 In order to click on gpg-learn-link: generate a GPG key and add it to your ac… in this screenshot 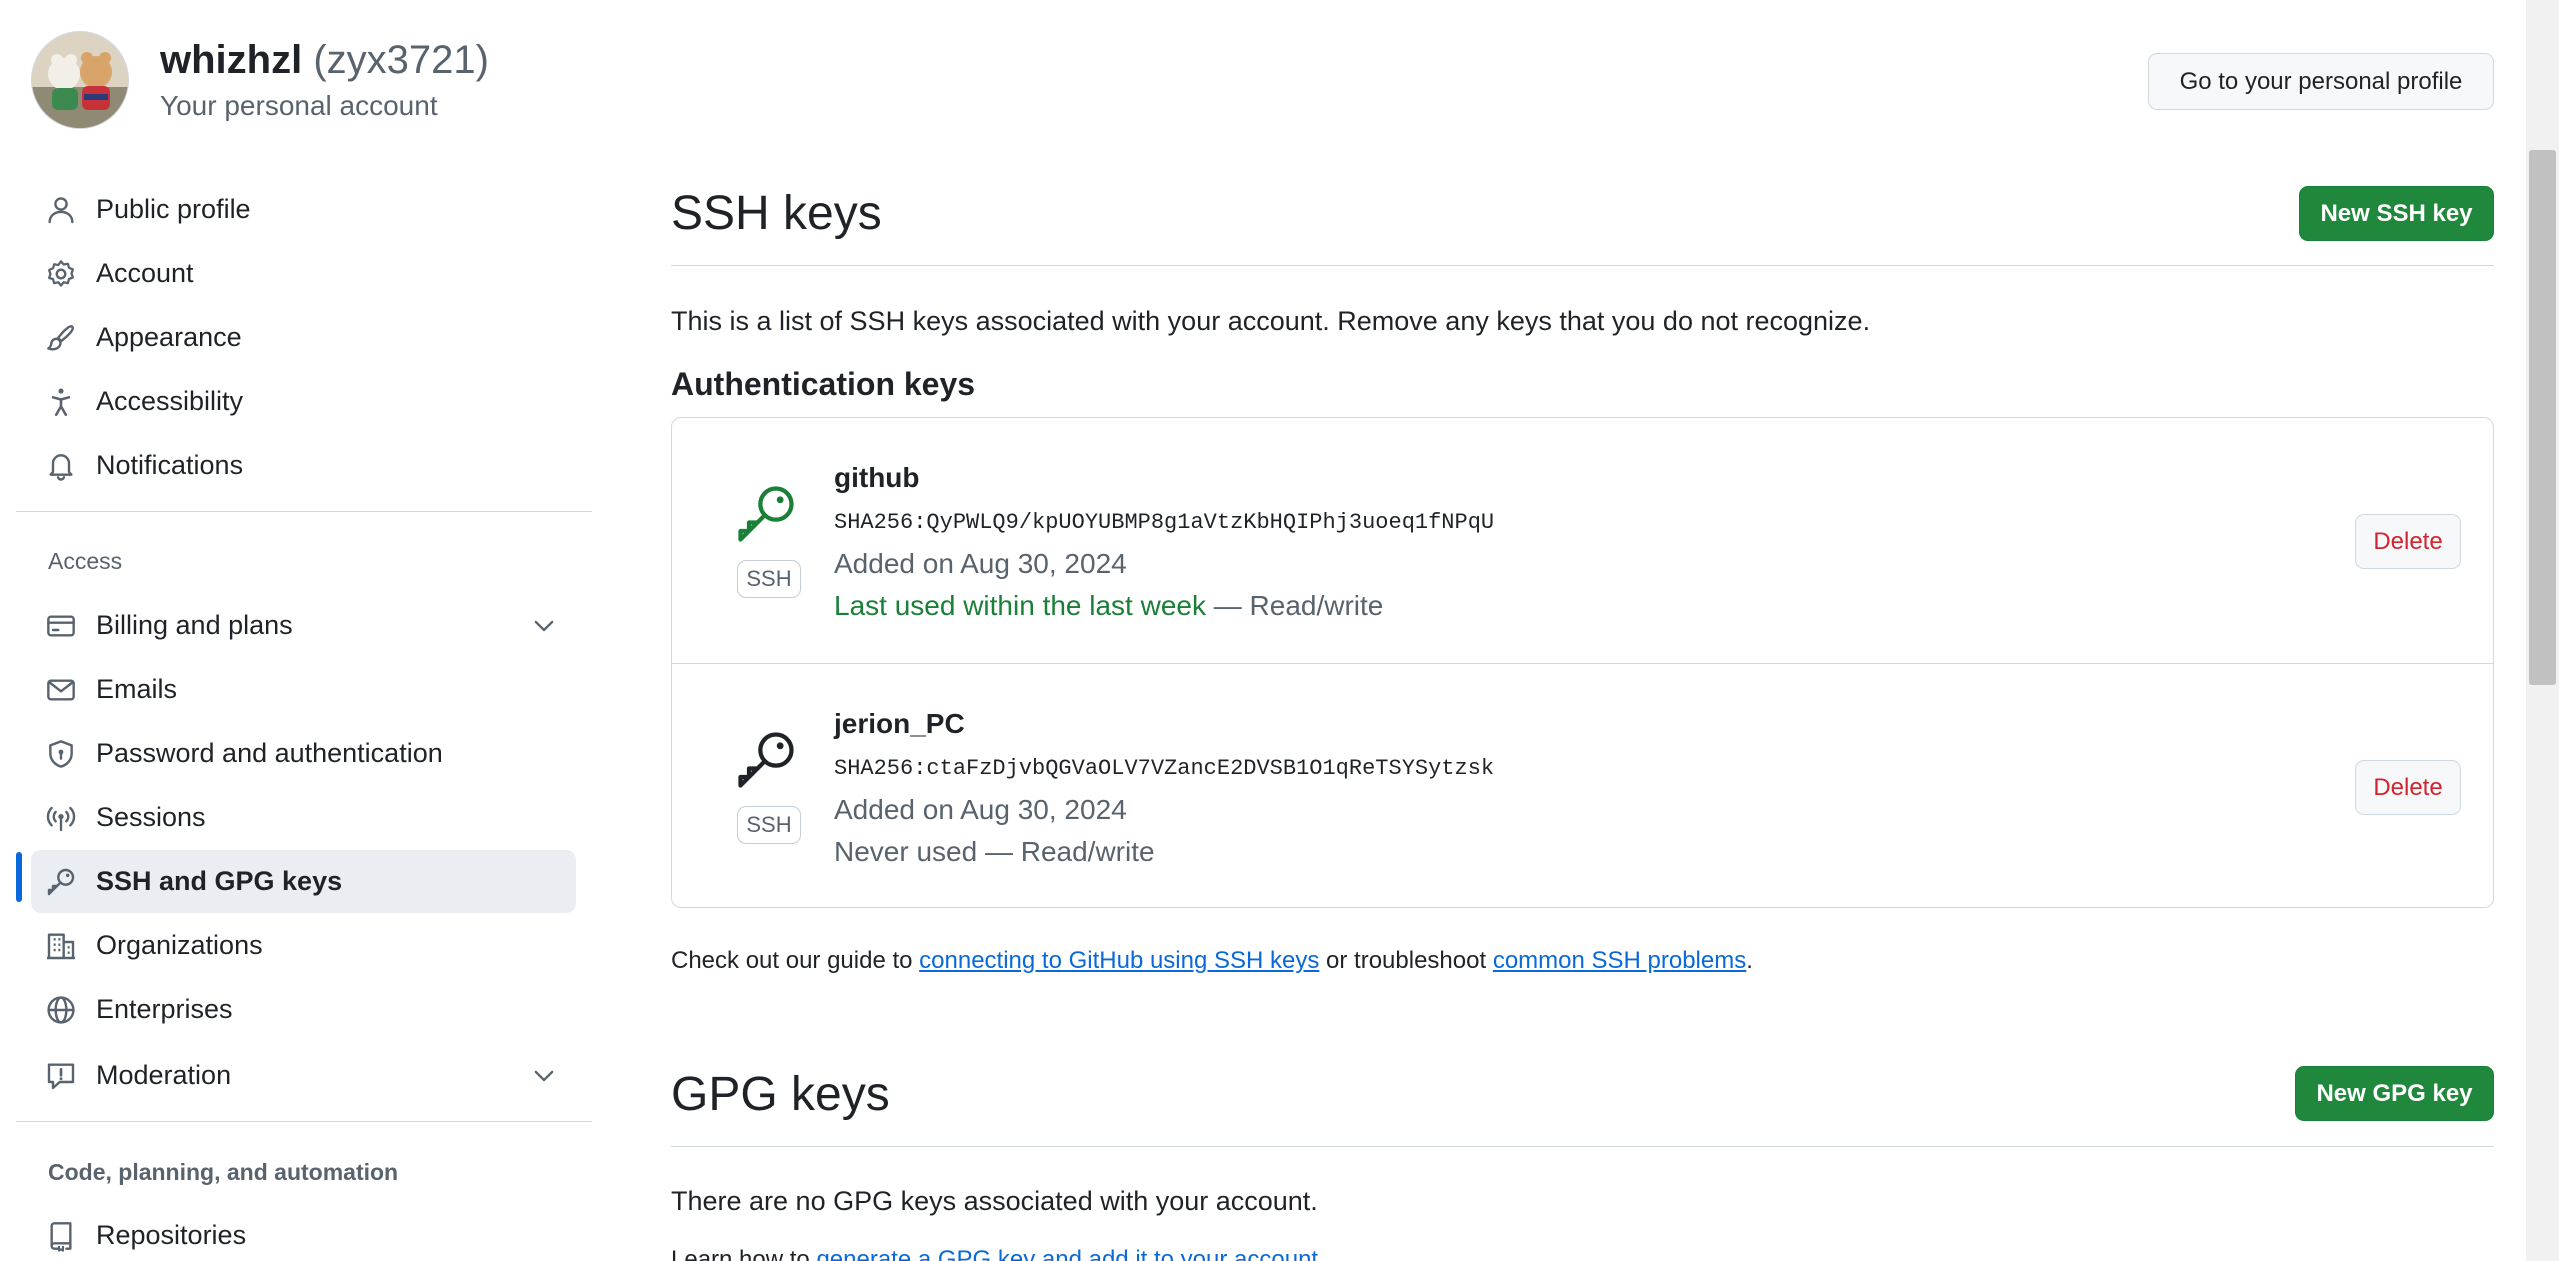, I will do `click(1067, 1253)`.